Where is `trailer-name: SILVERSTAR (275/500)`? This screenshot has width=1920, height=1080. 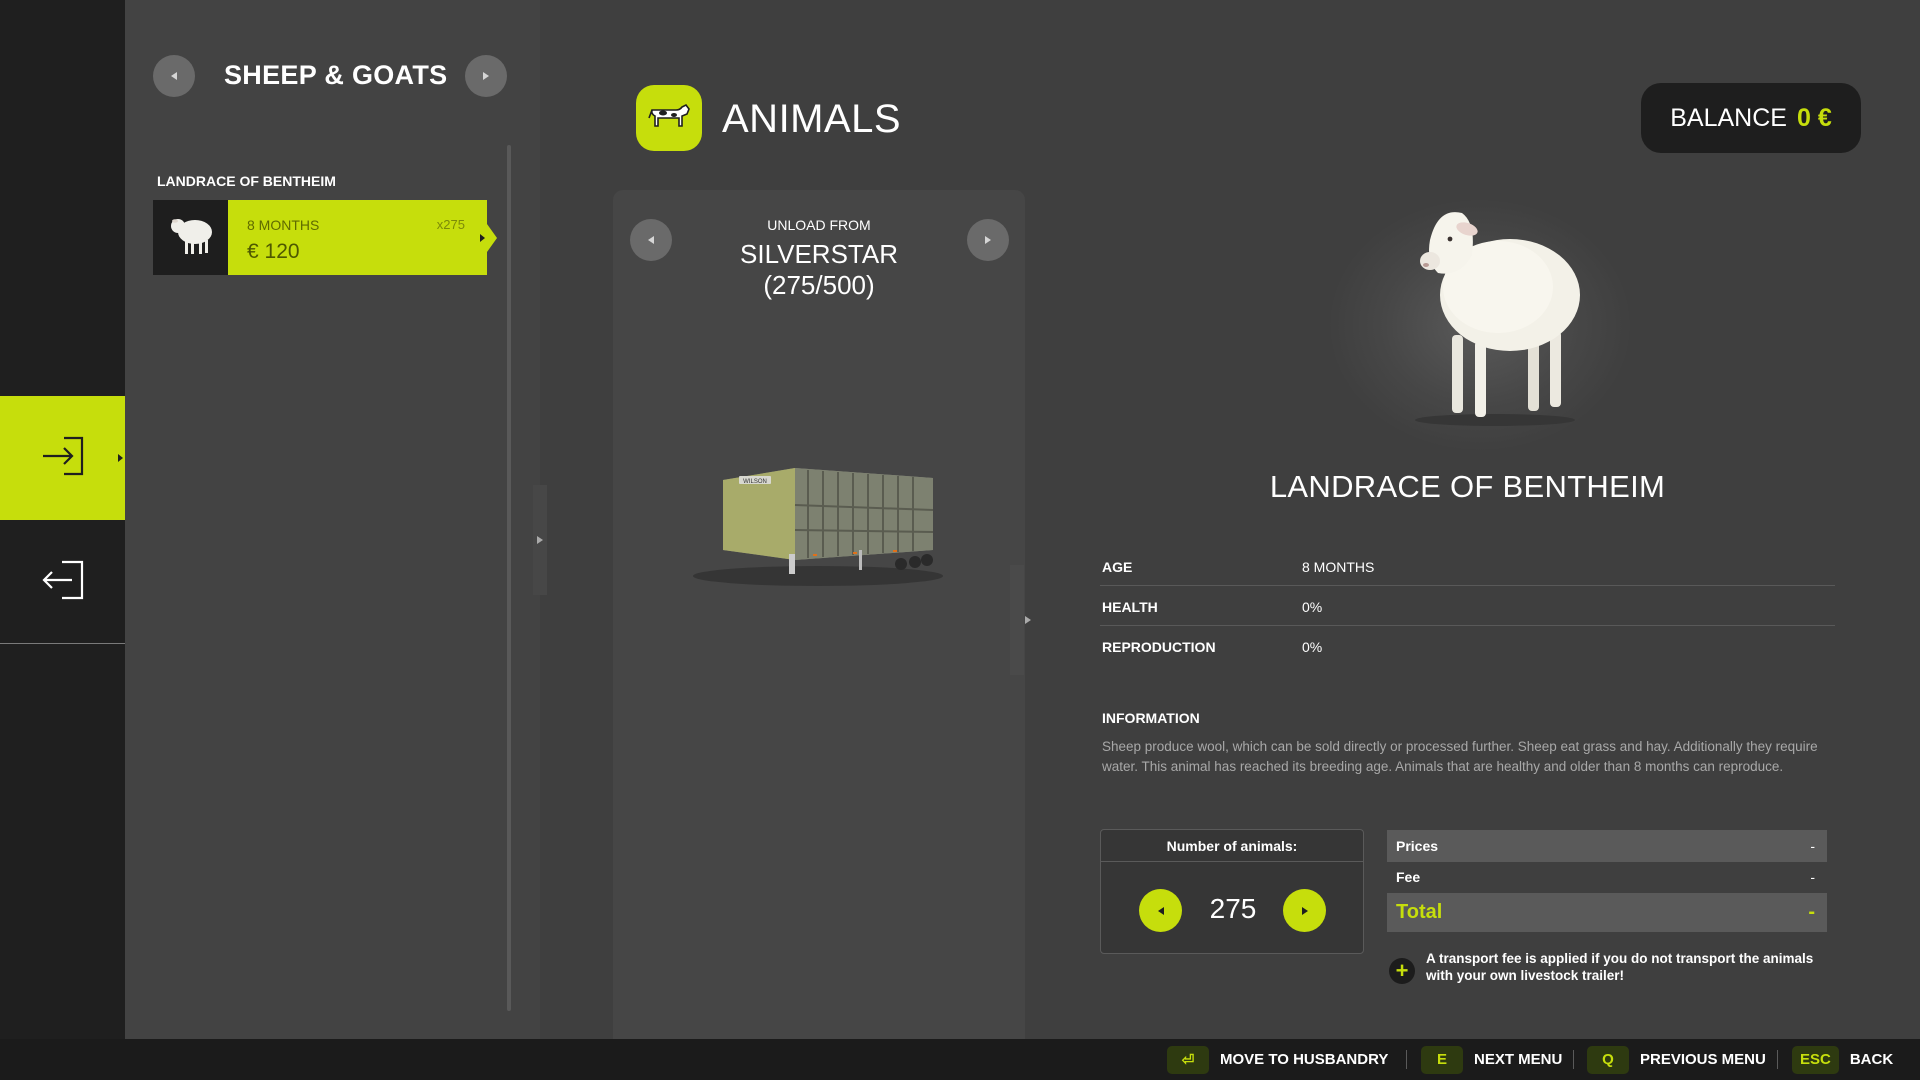 trailer-name: SILVERSTAR (275/500) is located at coordinates (819, 270).